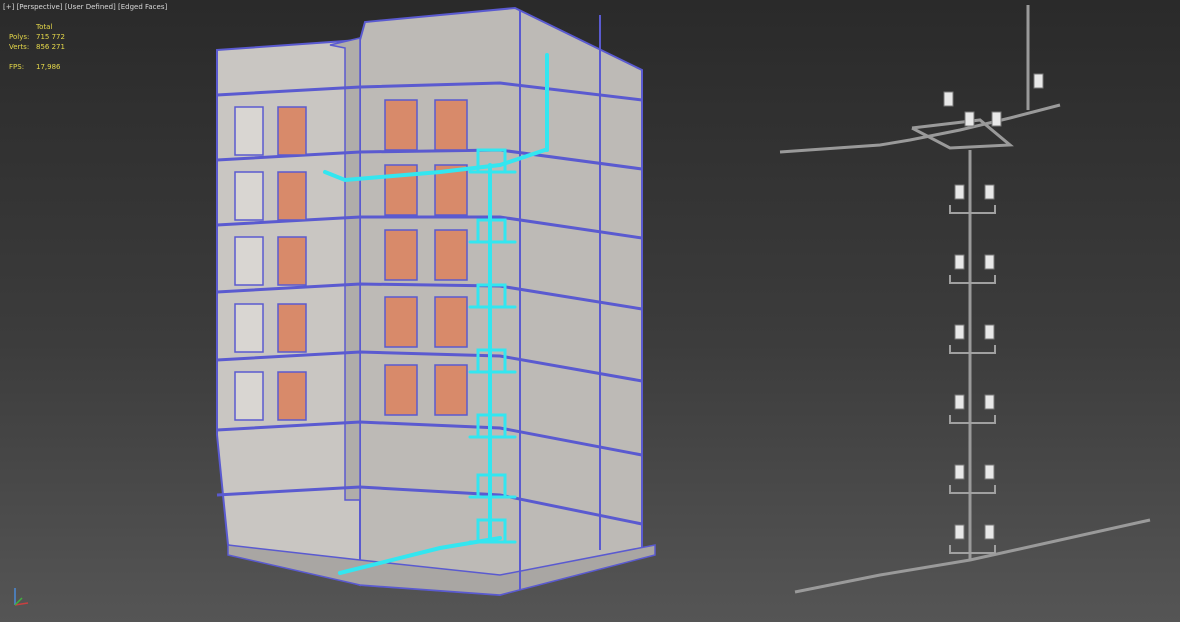 The width and height of the screenshot is (1180, 622). I want to click on drain-pipe, so click(972, 556).